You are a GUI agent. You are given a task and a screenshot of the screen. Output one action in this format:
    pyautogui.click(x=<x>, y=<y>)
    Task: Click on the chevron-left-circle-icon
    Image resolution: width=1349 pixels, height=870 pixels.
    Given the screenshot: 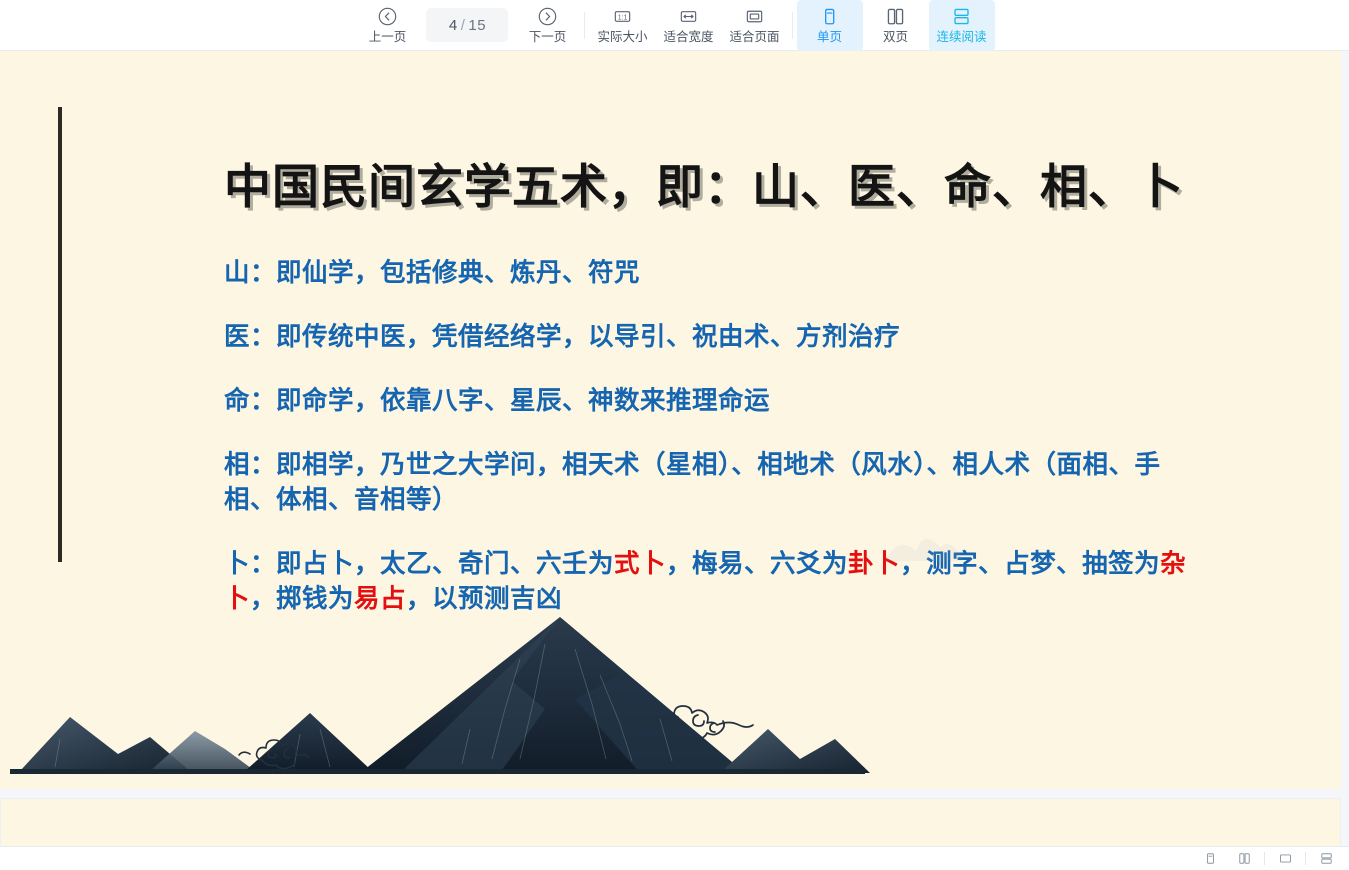 What is the action you would take?
    pyautogui.click(x=387, y=16)
    